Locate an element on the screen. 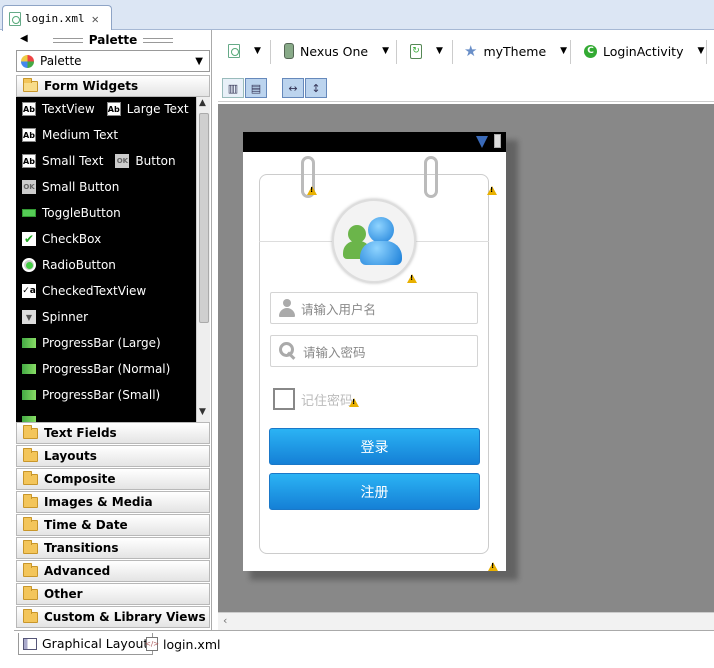  password-placeholder: 请输入密码 is located at coordinates (334, 352).